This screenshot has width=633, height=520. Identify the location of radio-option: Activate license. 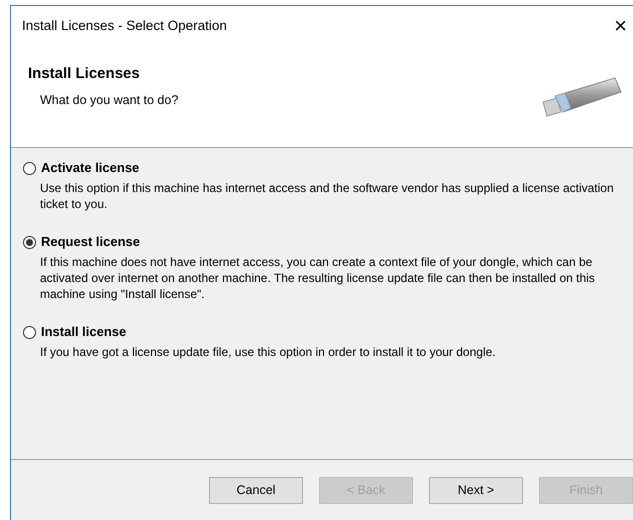
(324, 168).